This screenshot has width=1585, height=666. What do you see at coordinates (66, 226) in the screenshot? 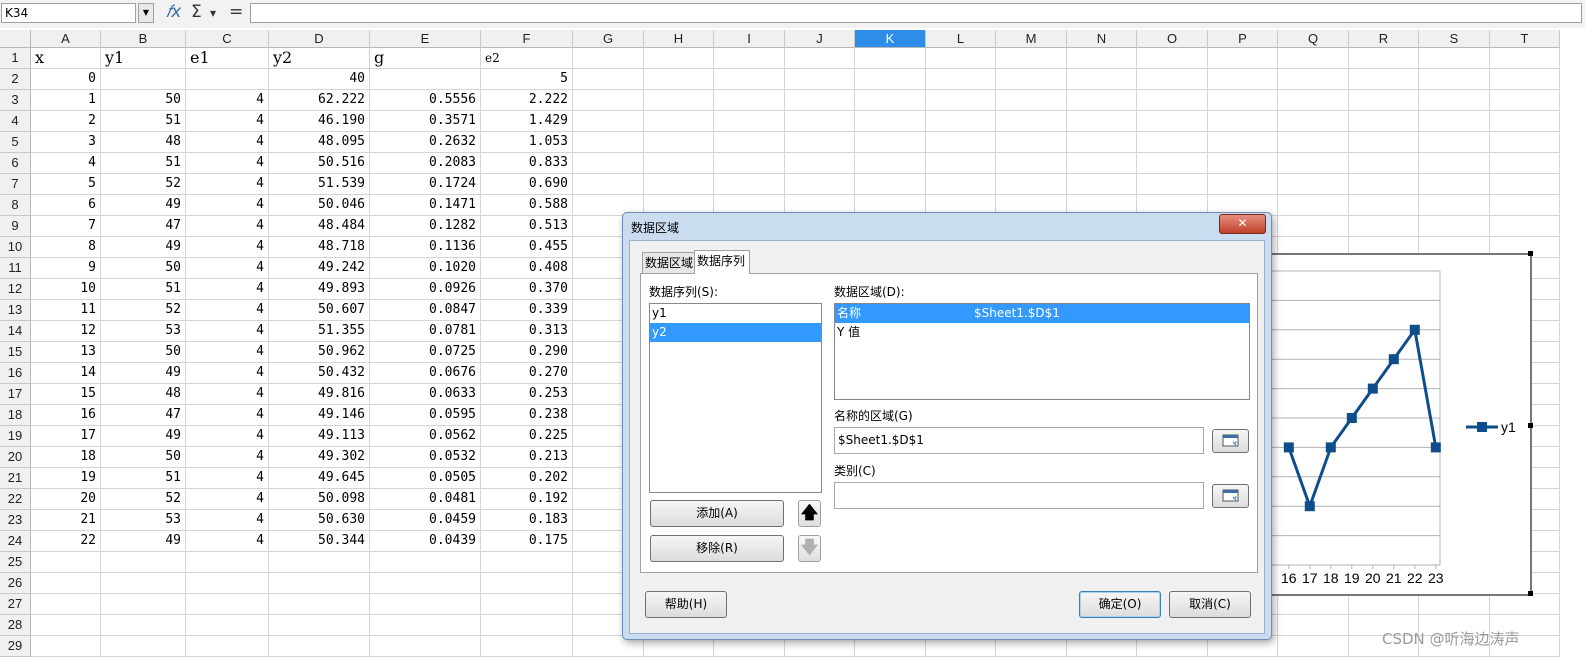
I see `table-cell: 7` at bounding box center [66, 226].